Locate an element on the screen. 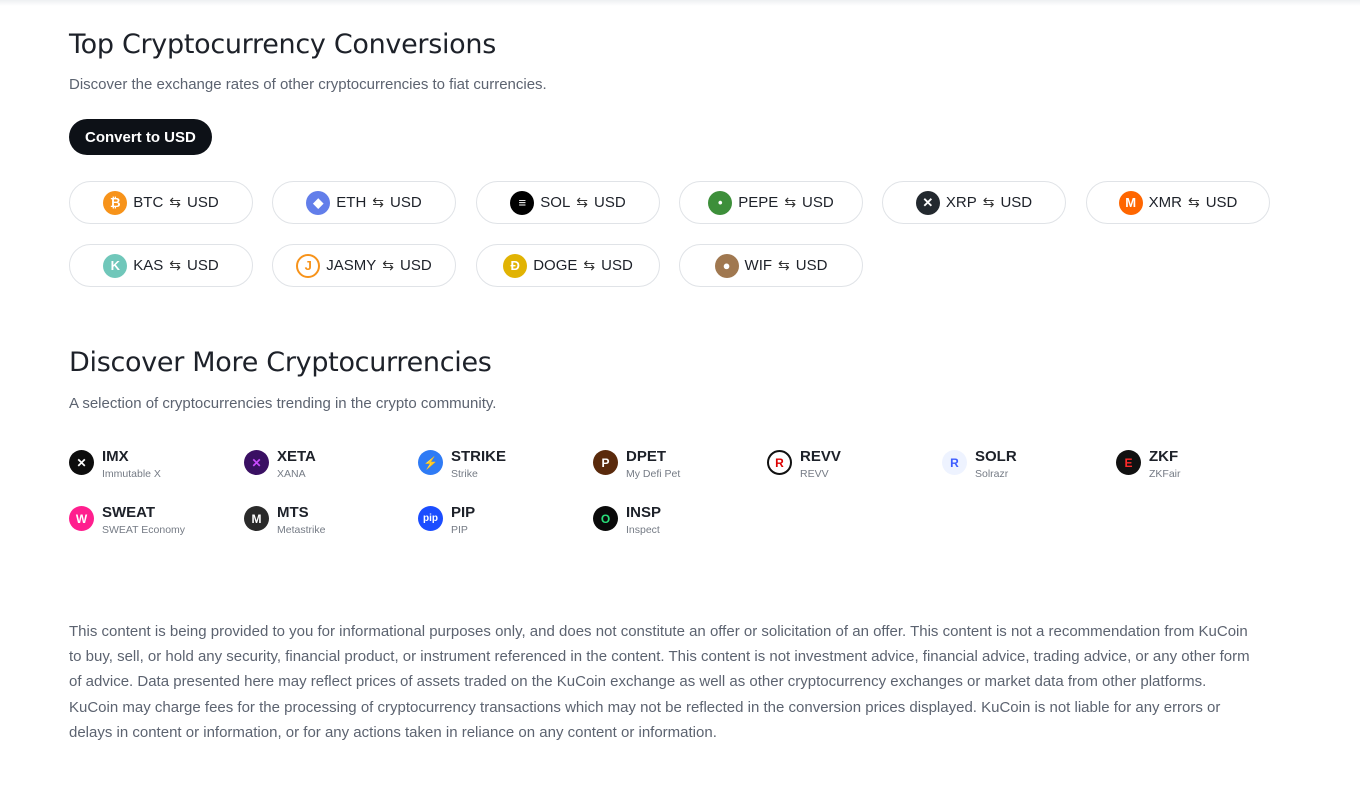 The image size is (1360, 796). trending-coin-strike: ⚡ STRIKE Strike is located at coordinates (462, 464).